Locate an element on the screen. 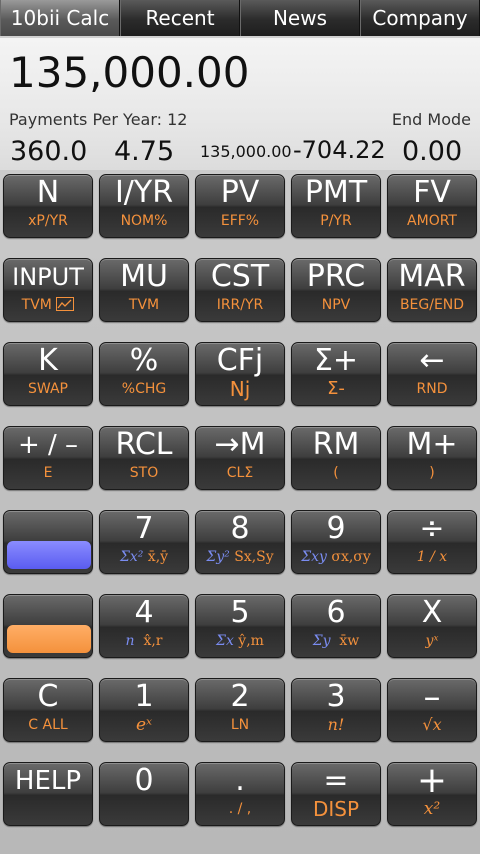  key-rm: RM ( is located at coordinates (336, 458).